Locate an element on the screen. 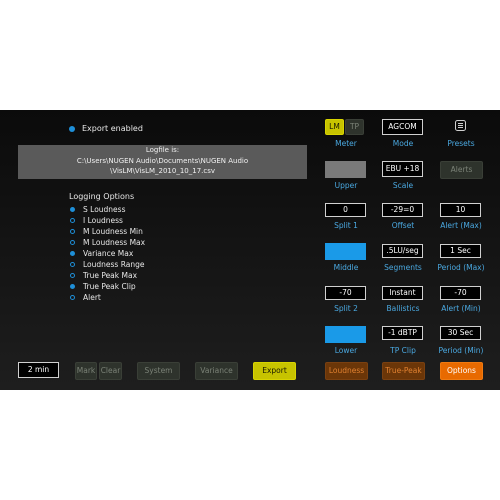 This screenshot has width=500, height=500. lower-color-swatch is located at coordinates (345, 334).